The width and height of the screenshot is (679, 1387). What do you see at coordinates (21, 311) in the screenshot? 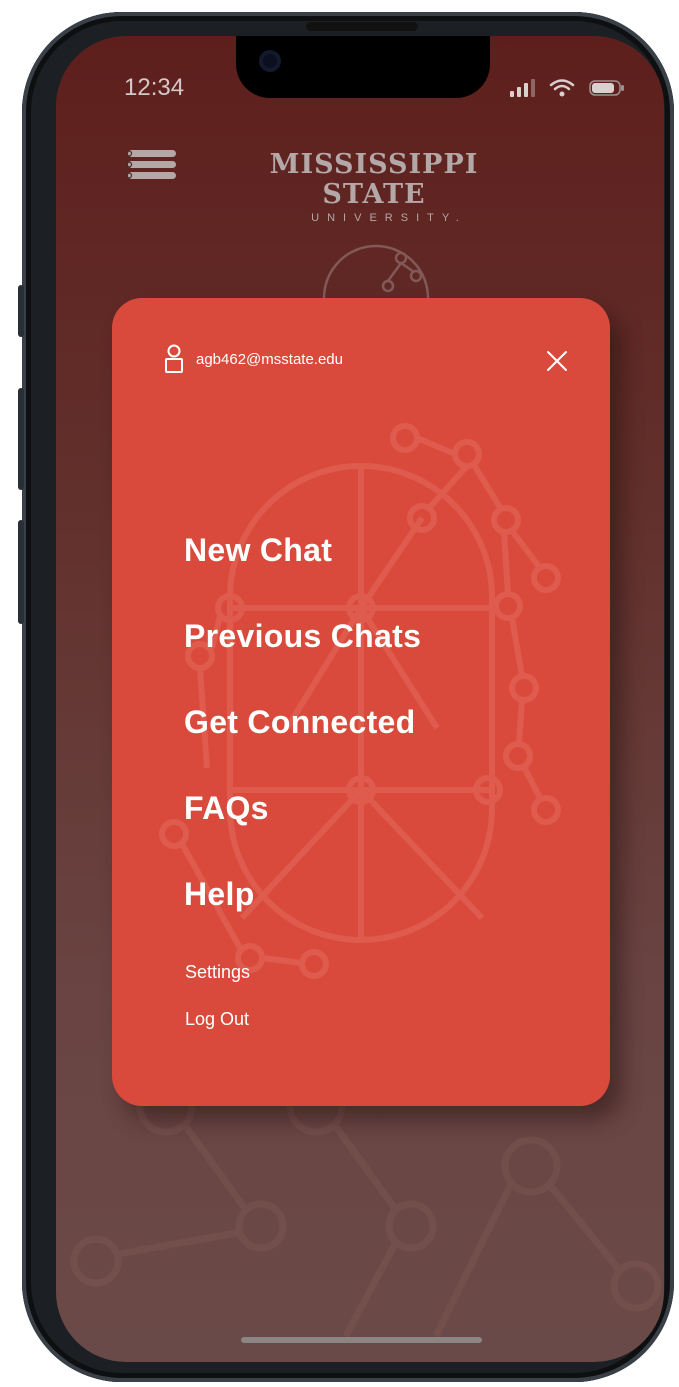
I see `mute-switch` at bounding box center [21, 311].